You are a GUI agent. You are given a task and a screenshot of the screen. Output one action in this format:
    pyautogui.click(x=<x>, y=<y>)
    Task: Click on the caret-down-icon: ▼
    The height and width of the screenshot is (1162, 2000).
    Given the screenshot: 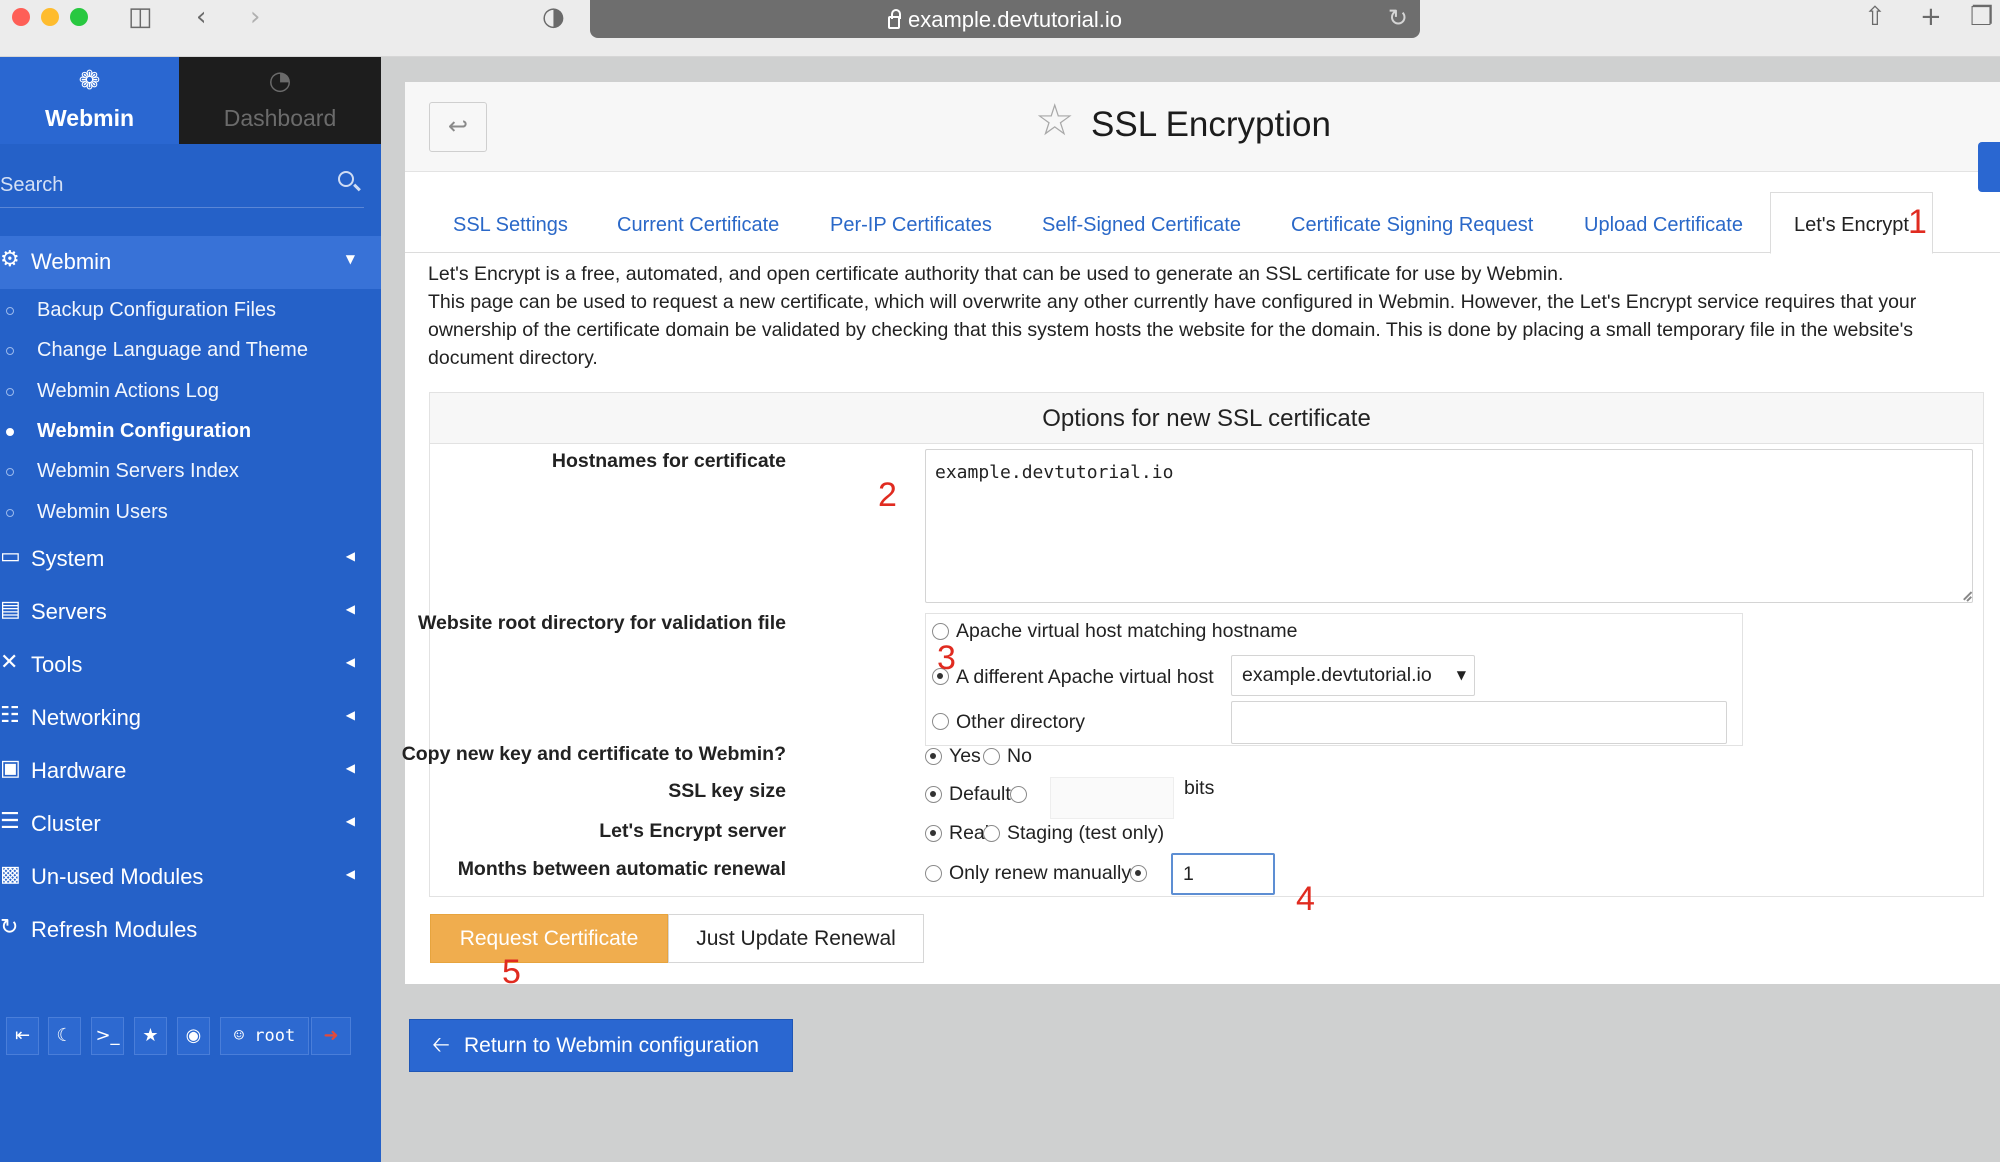 What is the action you would take?
    pyautogui.click(x=350, y=259)
    